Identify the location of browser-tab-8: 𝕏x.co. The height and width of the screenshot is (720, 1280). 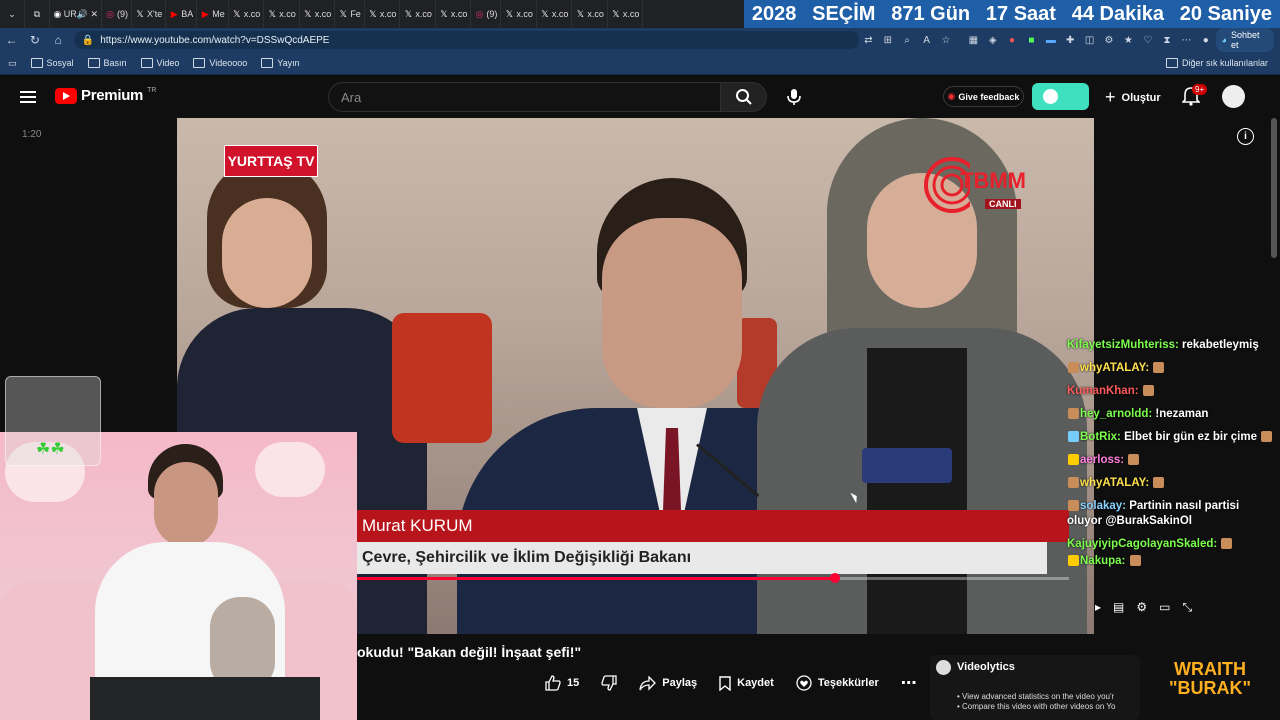
(318, 14).